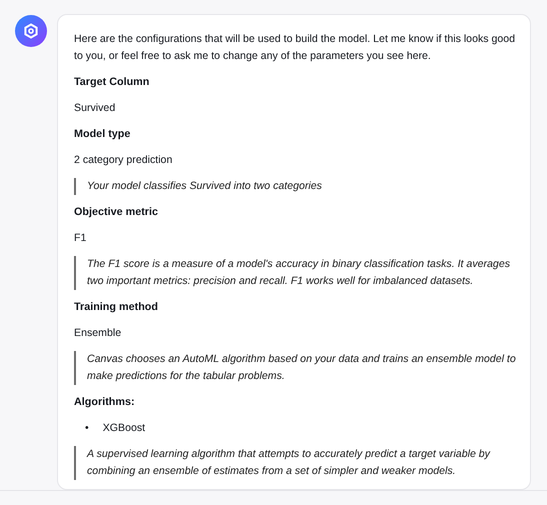  Describe the element at coordinates (103, 134) in the screenshot. I see `section-heading: Model type` at that location.